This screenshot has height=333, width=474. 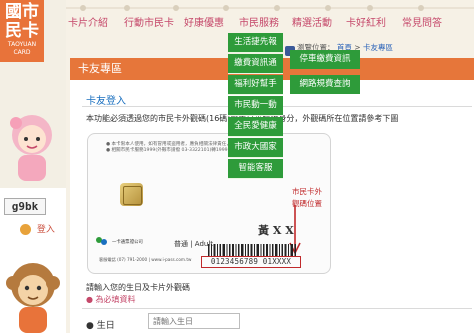 What do you see at coordinates (204, 21) in the screenshot?
I see `nav-item-offers: 好康優惠` at bounding box center [204, 21].